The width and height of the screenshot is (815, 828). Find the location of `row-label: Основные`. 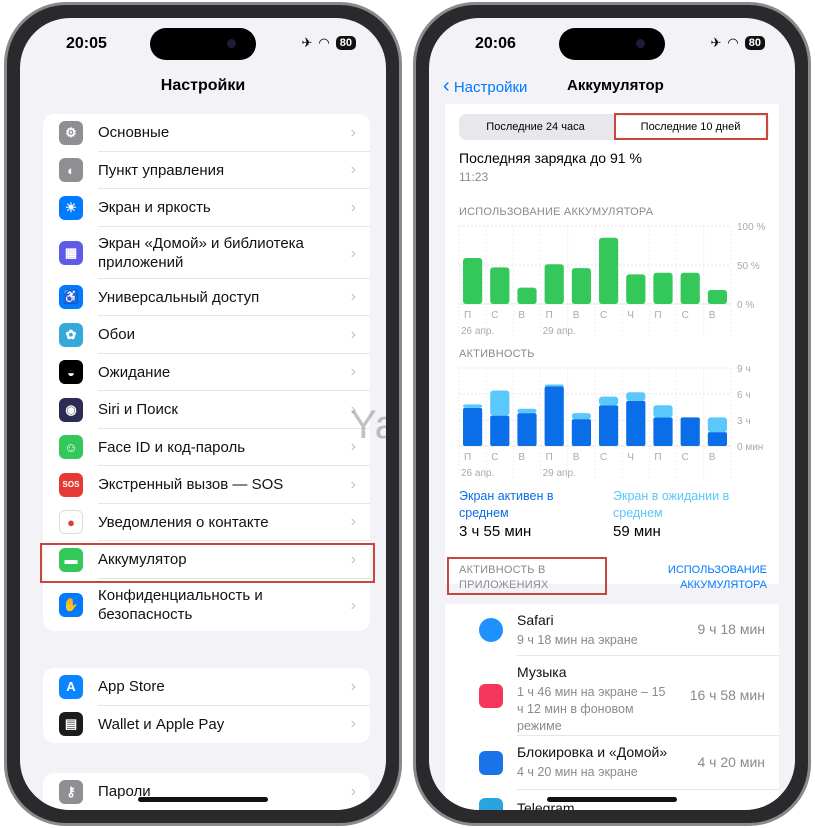

row-label: Основные is located at coordinates (134, 133).